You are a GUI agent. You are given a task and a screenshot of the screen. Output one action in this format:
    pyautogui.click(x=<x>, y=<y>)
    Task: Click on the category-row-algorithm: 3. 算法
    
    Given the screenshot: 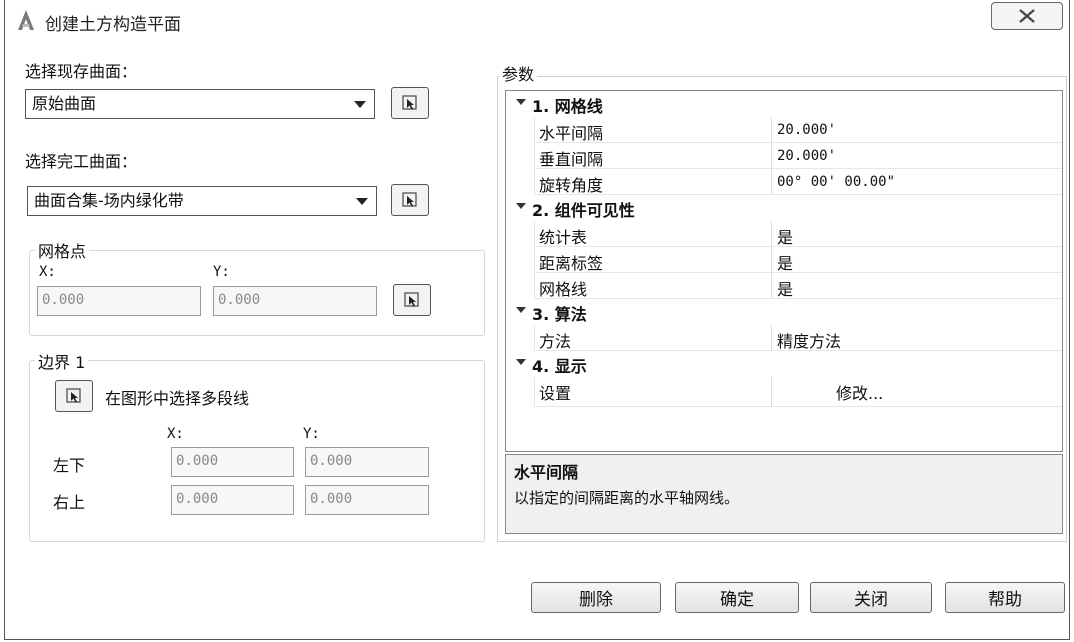 What is the action you would take?
    pyautogui.click(x=784, y=312)
    